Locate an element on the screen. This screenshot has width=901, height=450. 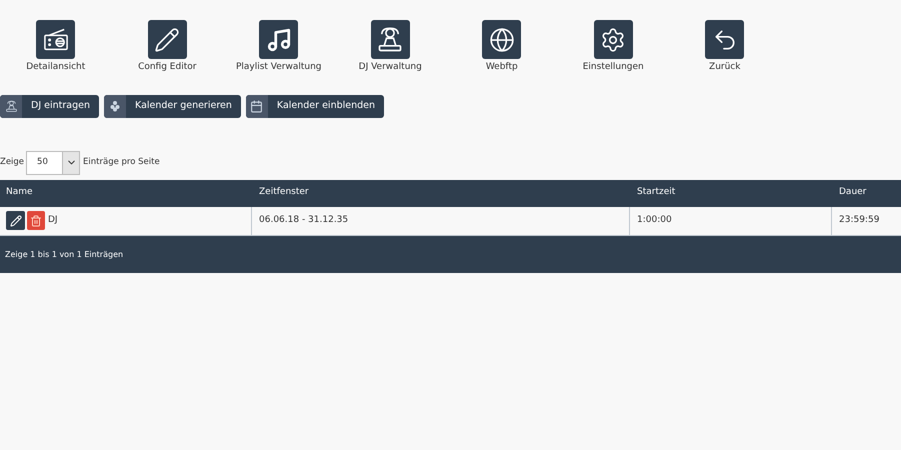
table-cell-text: 1:00:00 is located at coordinates (654, 220).